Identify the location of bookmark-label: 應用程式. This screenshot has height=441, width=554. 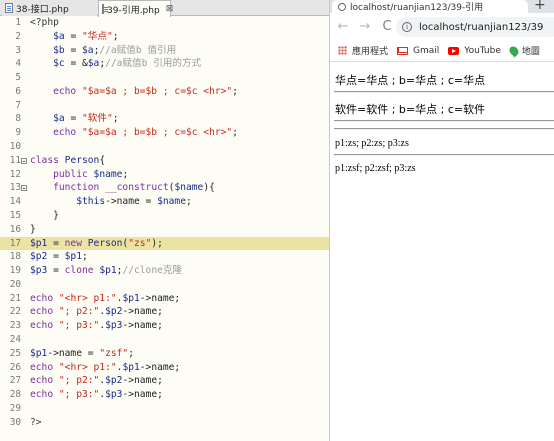
(370, 52).